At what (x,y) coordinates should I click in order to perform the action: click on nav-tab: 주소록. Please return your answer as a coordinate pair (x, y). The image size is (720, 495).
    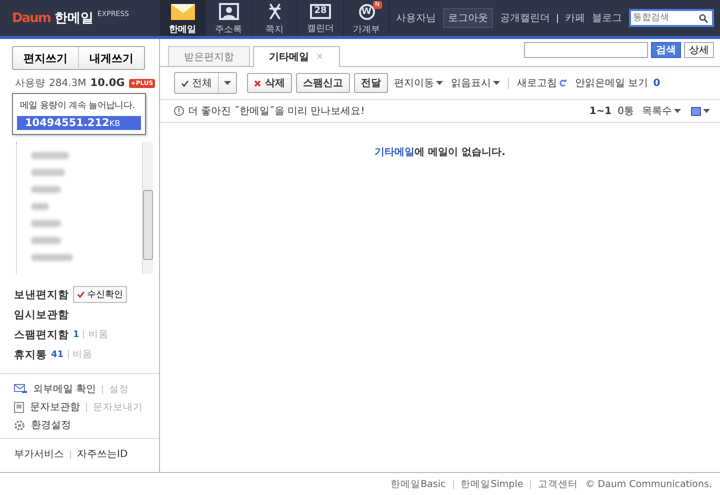
    Looking at the image, I should click on (229, 18).